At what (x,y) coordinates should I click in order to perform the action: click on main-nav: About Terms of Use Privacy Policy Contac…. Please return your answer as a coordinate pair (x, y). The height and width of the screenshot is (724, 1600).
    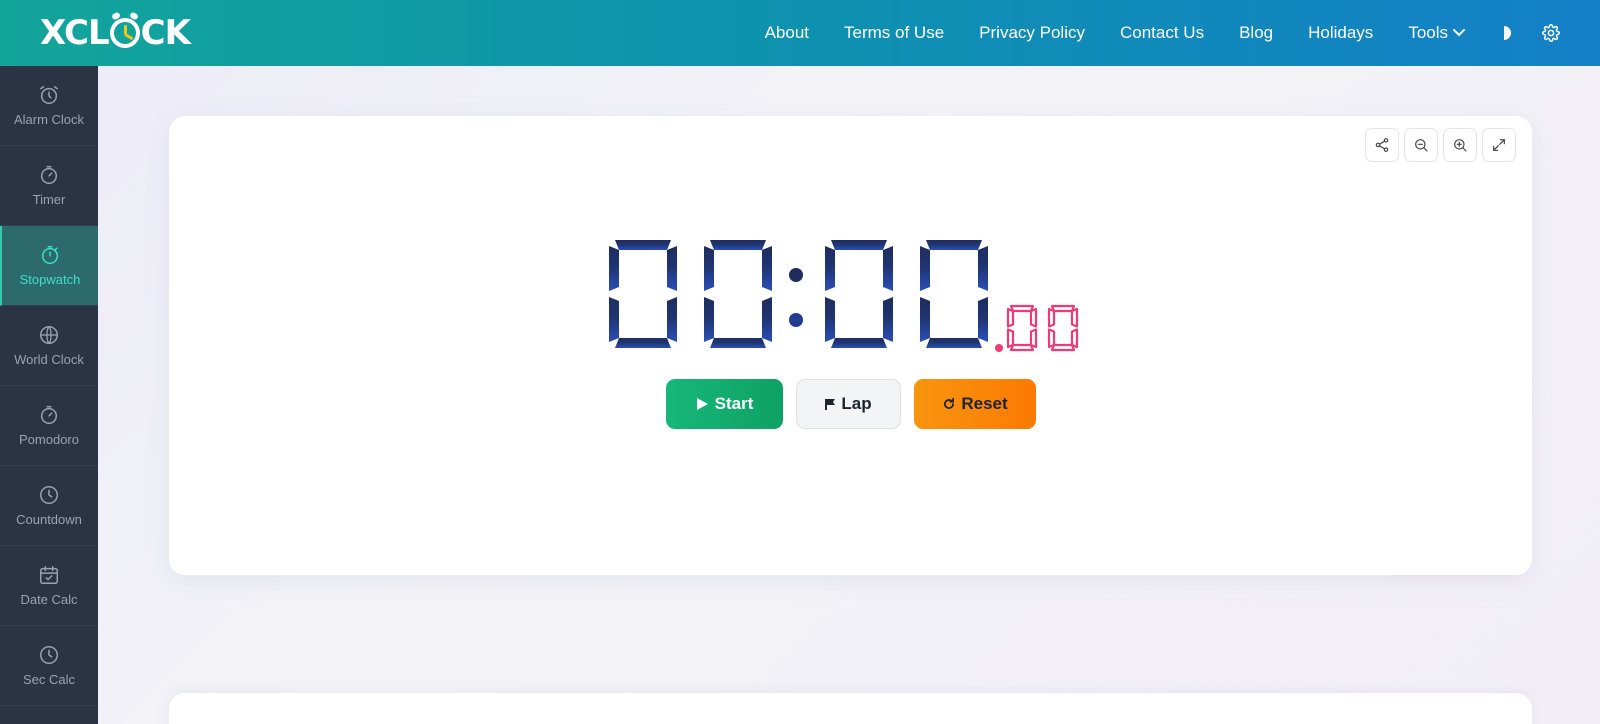
    Looking at the image, I should click on (1162, 33).